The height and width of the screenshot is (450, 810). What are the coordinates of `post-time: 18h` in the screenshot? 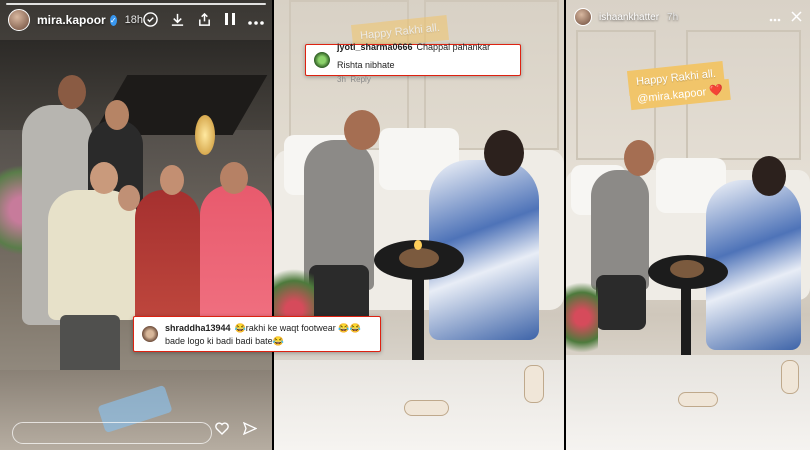 It's located at (133, 20).